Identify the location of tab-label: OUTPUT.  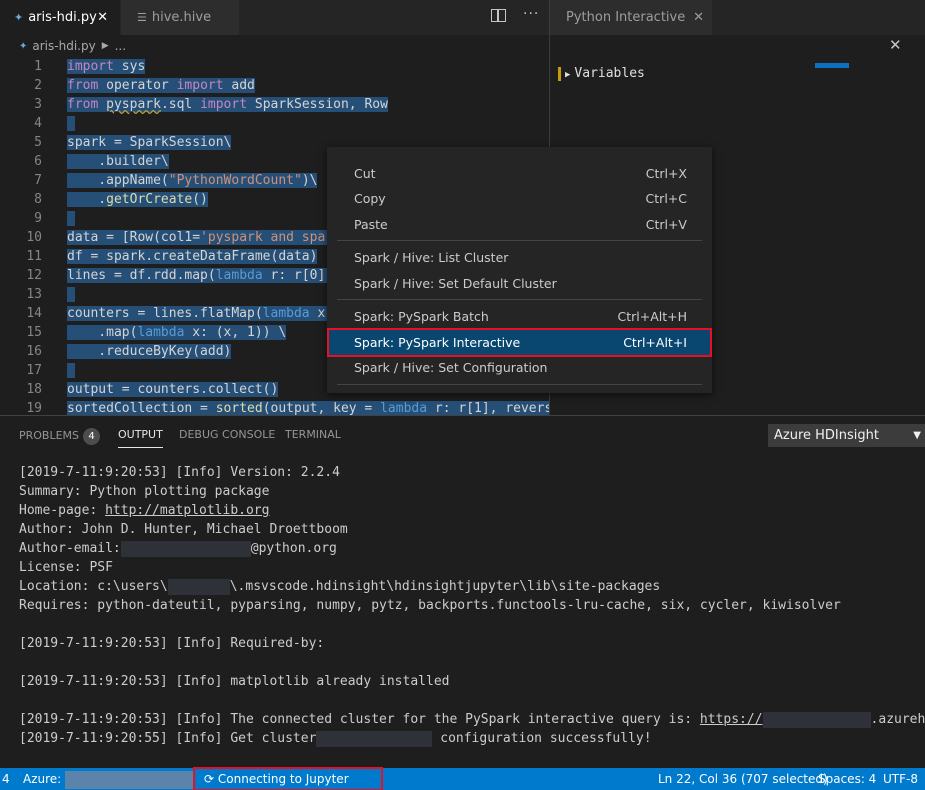
(140, 434).